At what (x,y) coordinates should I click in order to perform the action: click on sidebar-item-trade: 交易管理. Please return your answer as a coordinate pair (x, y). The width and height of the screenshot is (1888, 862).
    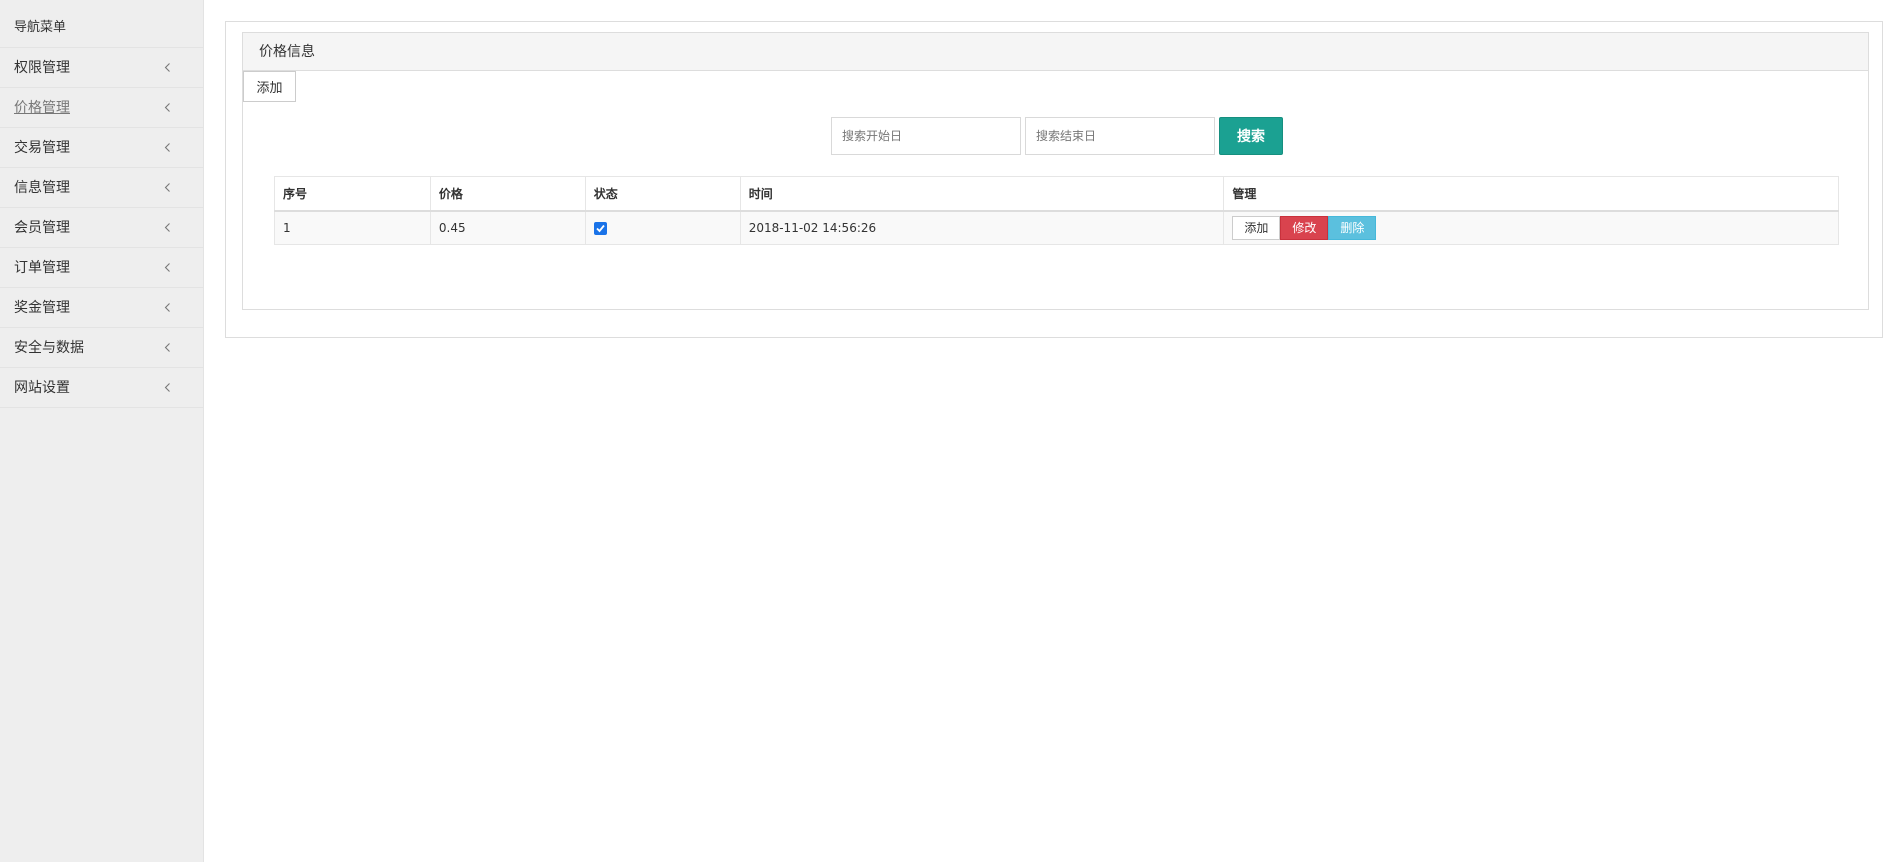
    Looking at the image, I should click on (101, 148).